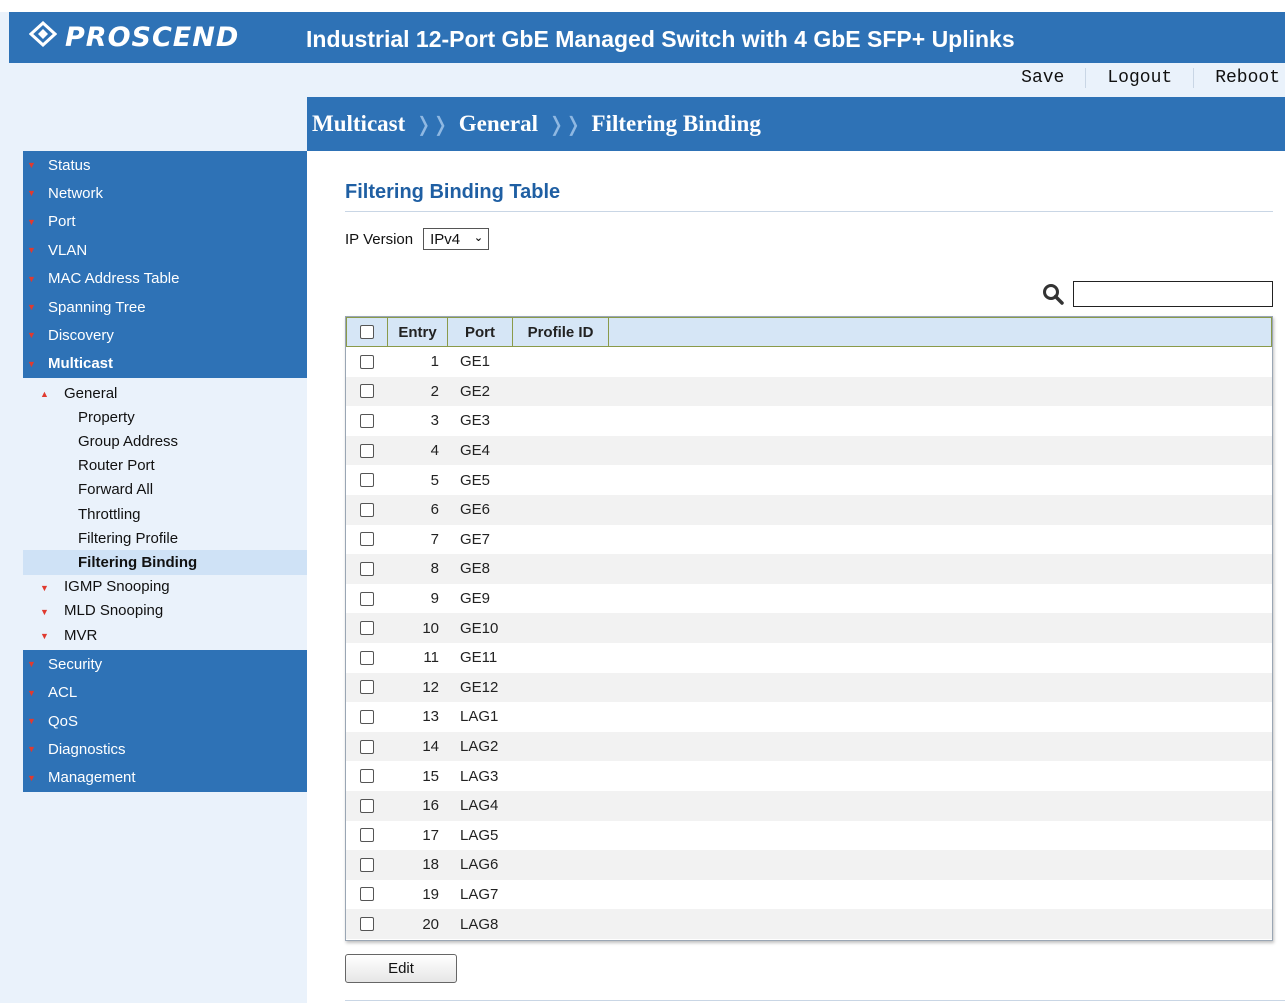  What do you see at coordinates (165, 514) in the screenshot?
I see `submenu-throttling: Throttling` at bounding box center [165, 514].